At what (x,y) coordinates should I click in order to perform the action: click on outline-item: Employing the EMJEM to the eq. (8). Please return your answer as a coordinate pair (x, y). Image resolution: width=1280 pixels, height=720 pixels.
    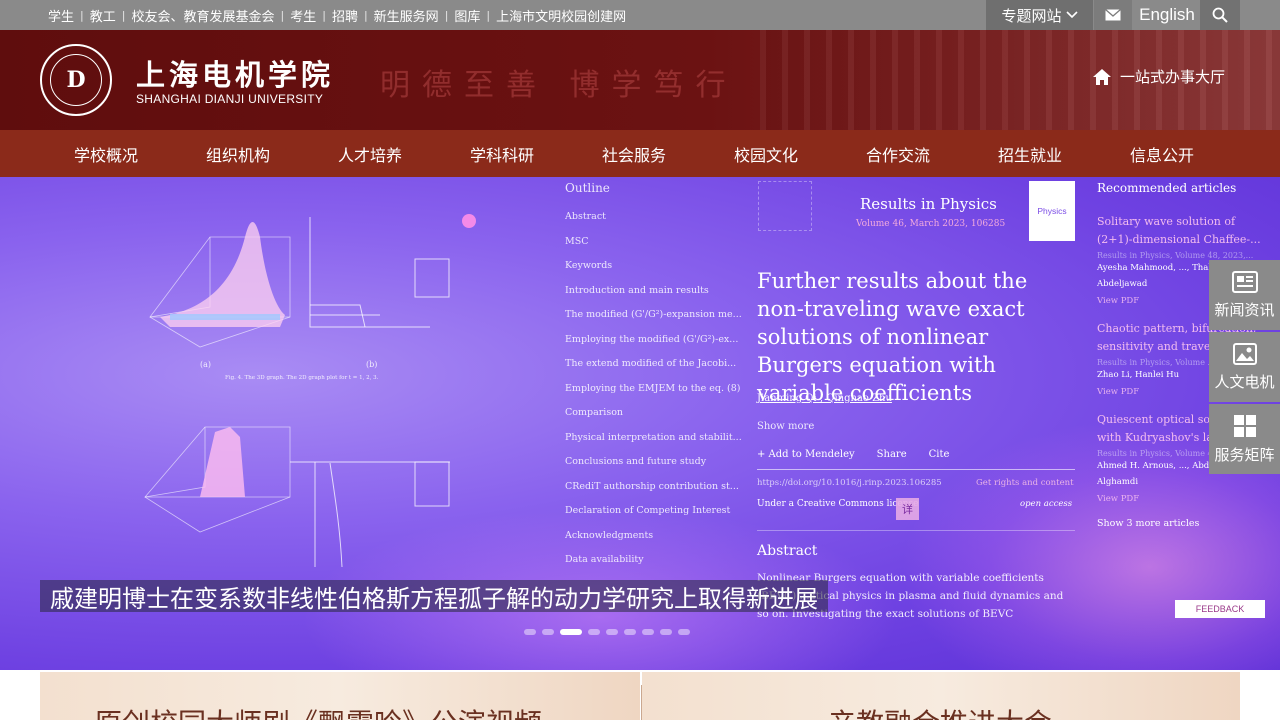
    Looking at the image, I should click on (653, 388).